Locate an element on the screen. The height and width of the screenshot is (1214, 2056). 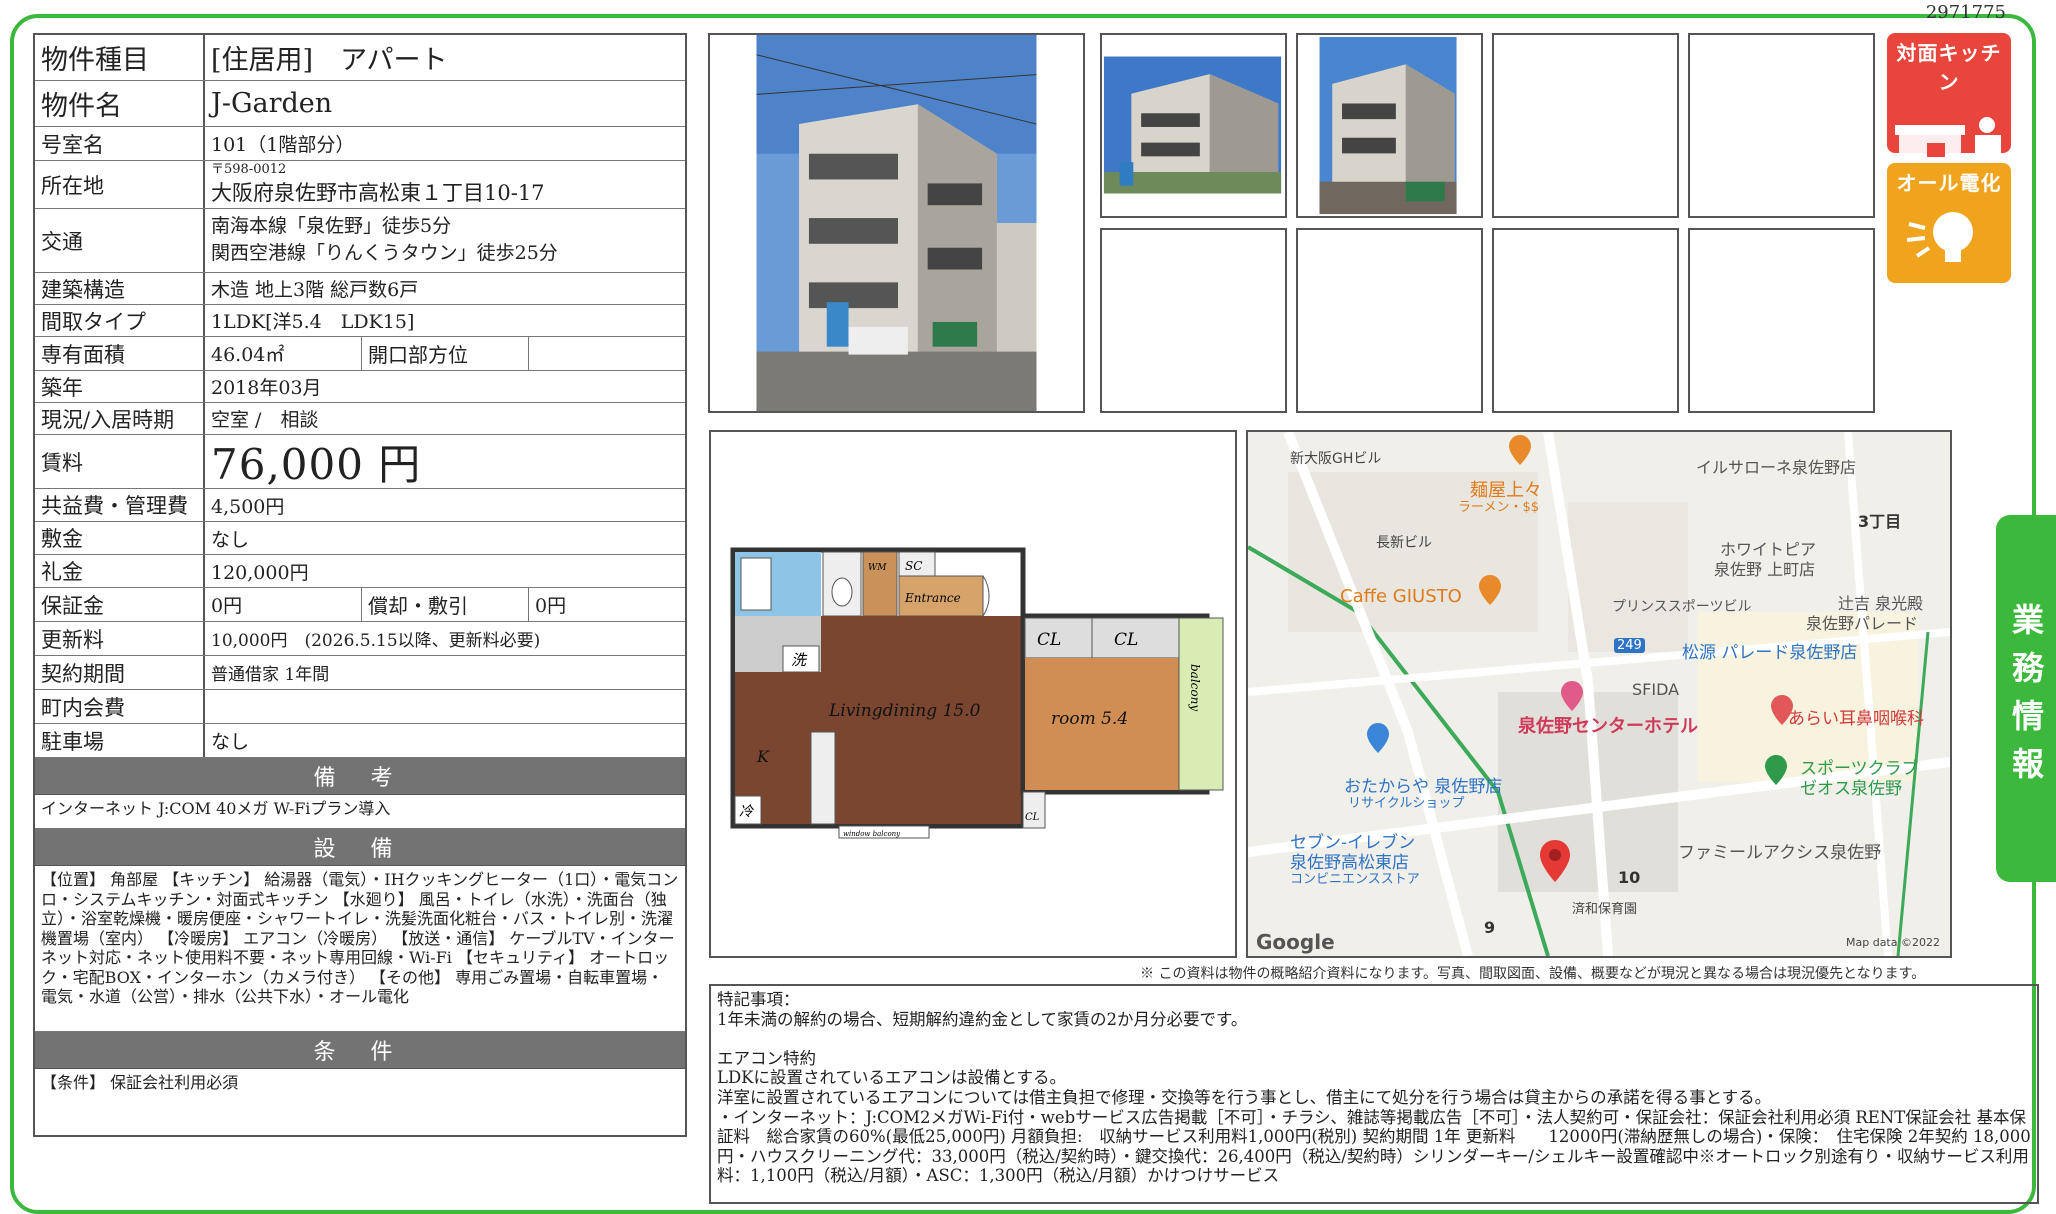
badge-kitchen: 対面キッチン is located at coordinates (1949, 99).